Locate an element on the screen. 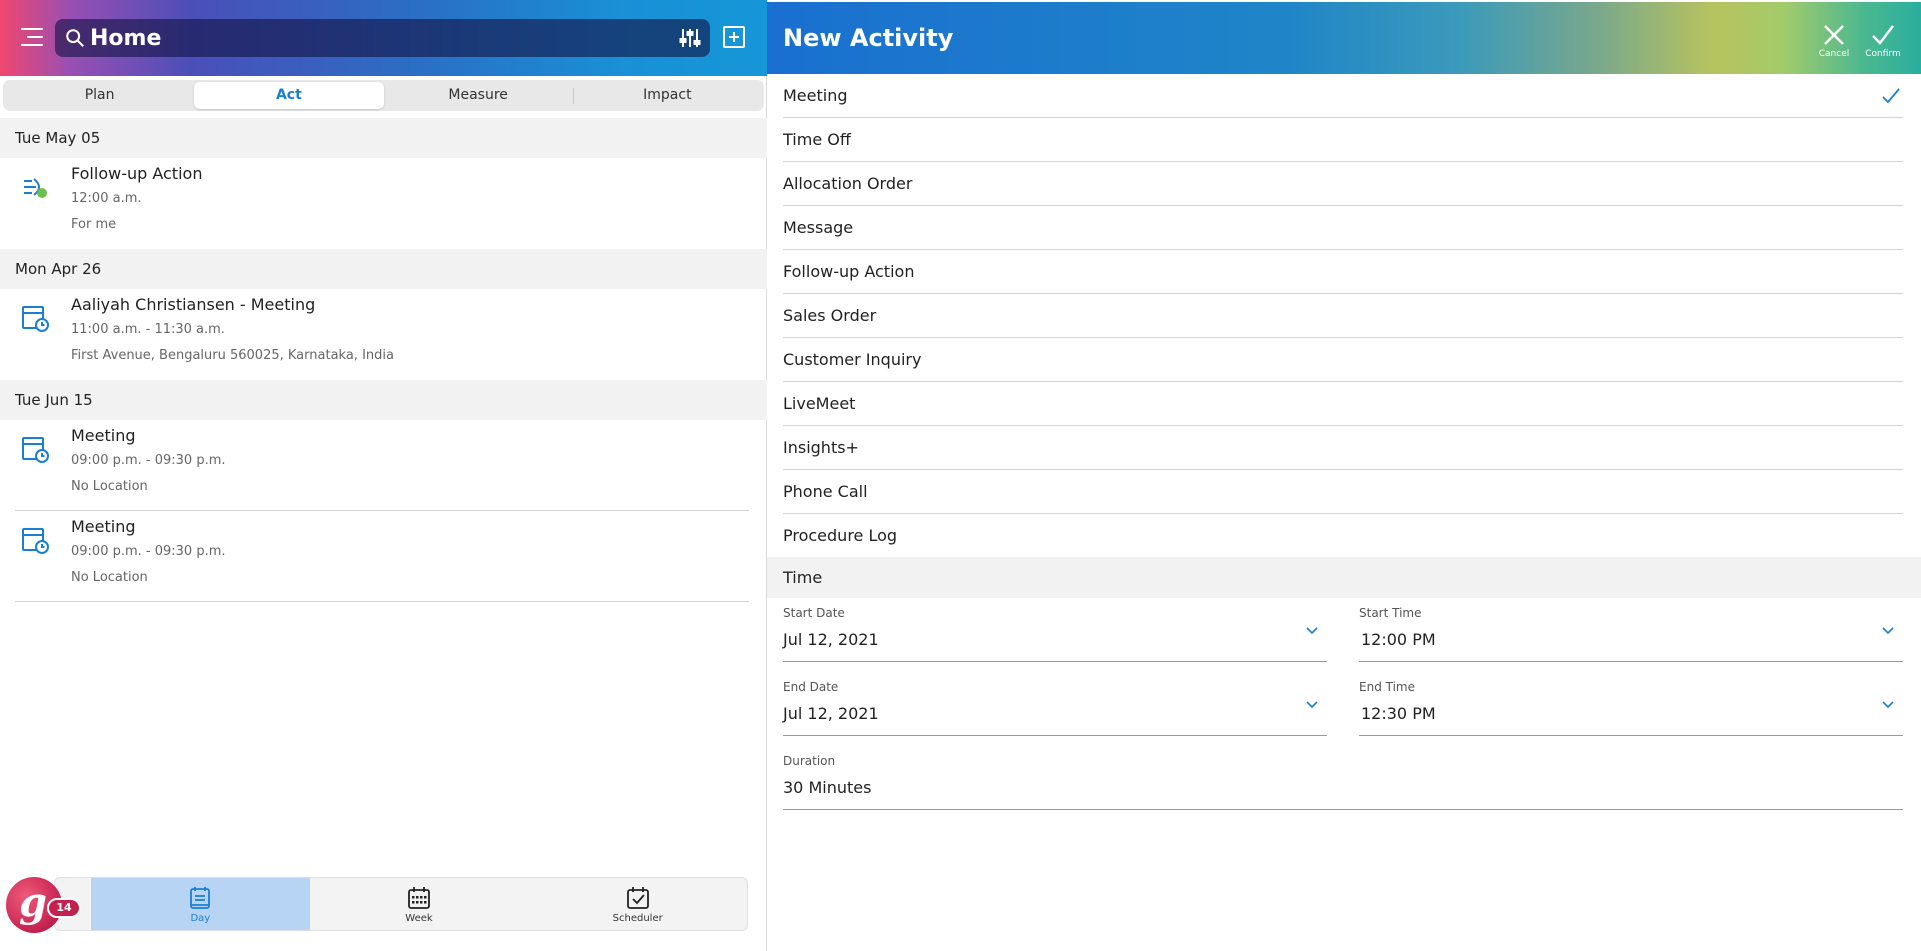  cancel-label: Cancel is located at coordinates (1834, 54).